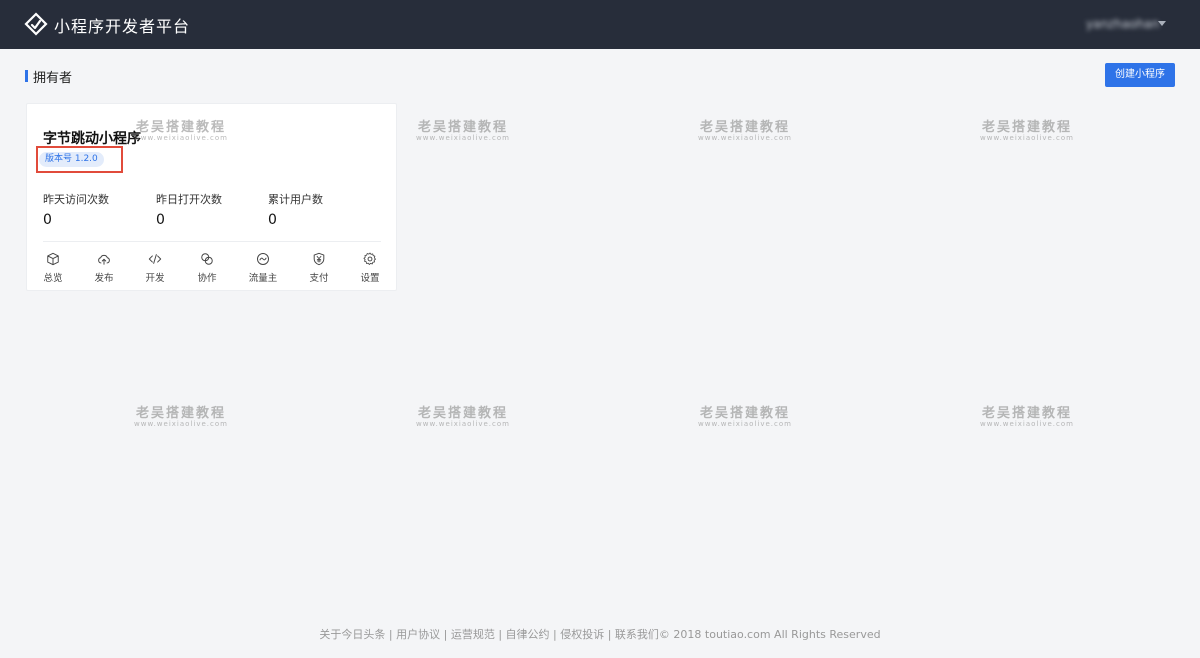  I want to click on action-label: 开发, so click(155, 278).